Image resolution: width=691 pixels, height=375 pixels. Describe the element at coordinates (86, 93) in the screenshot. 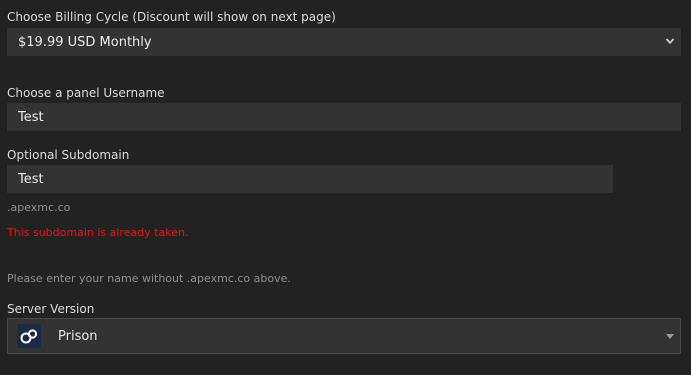

I see `username-label: Choose a panel Username` at that location.